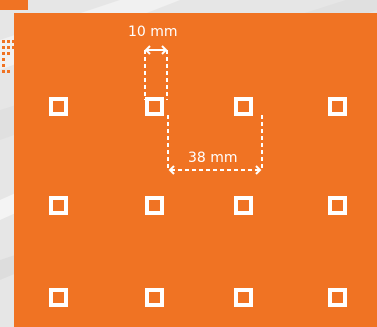 This screenshot has width=377, height=327. Describe the element at coordinates (154, 297) in the screenshot. I see `hole-r3-c2` at that location.